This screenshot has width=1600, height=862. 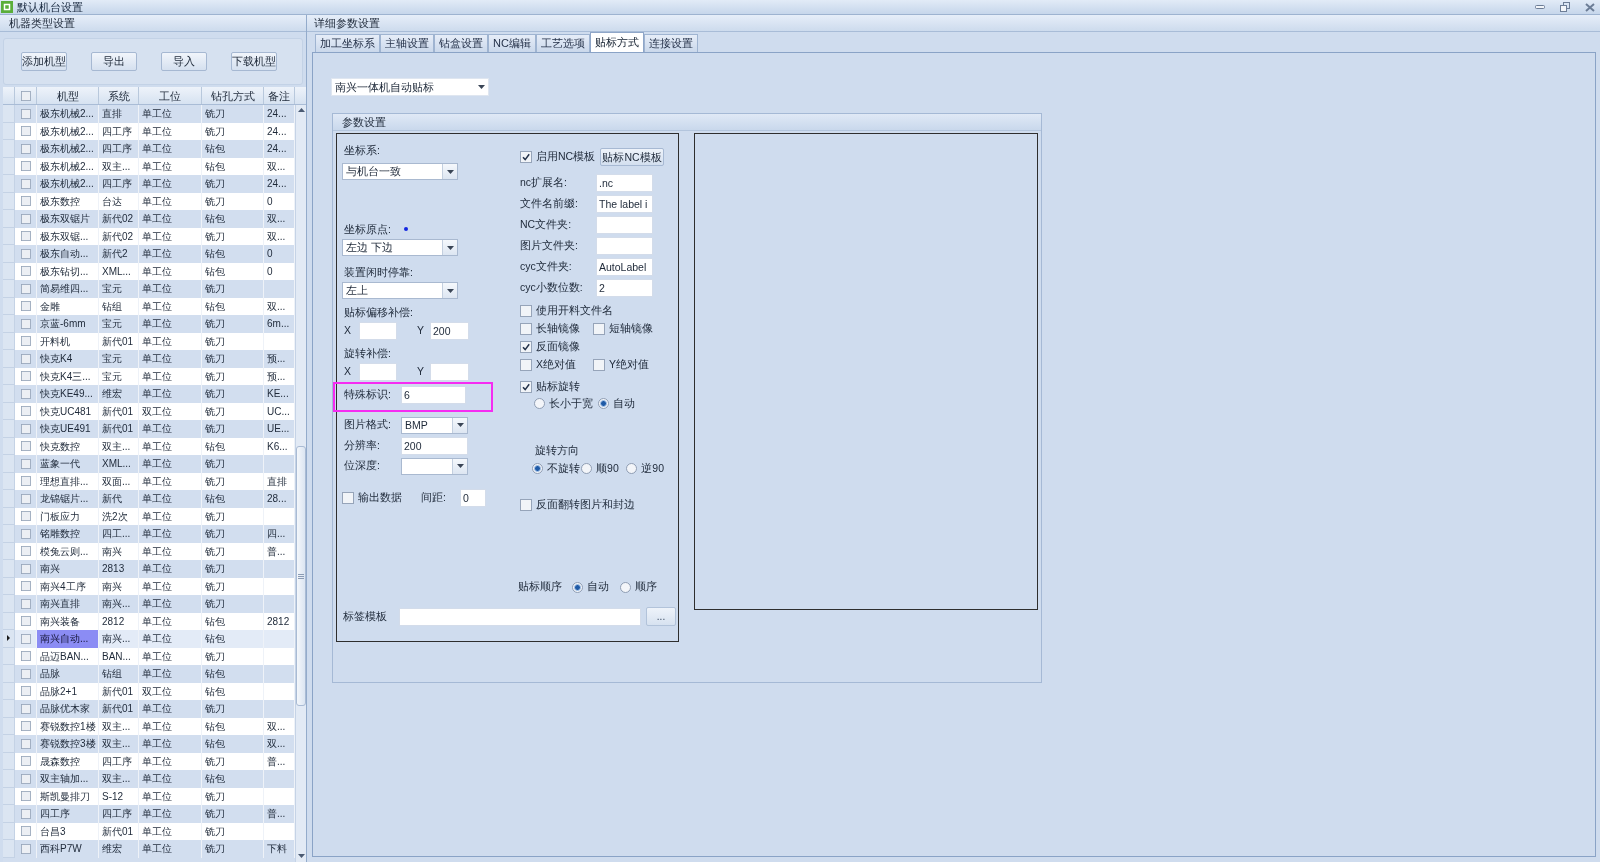 I want to click on tab: 钻盒设置, so click(x=461, y=43).